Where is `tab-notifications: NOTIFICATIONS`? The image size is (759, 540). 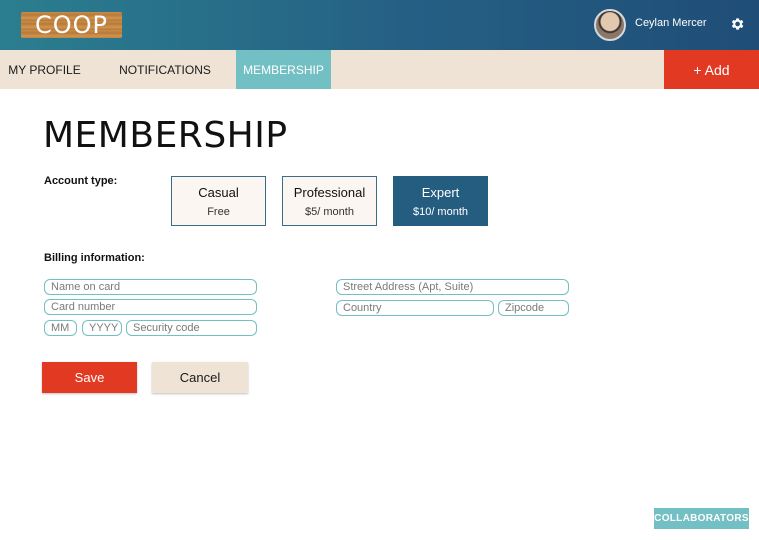
tab-notifications: NOTIFICATIONS is located at coordinates (165, 69).